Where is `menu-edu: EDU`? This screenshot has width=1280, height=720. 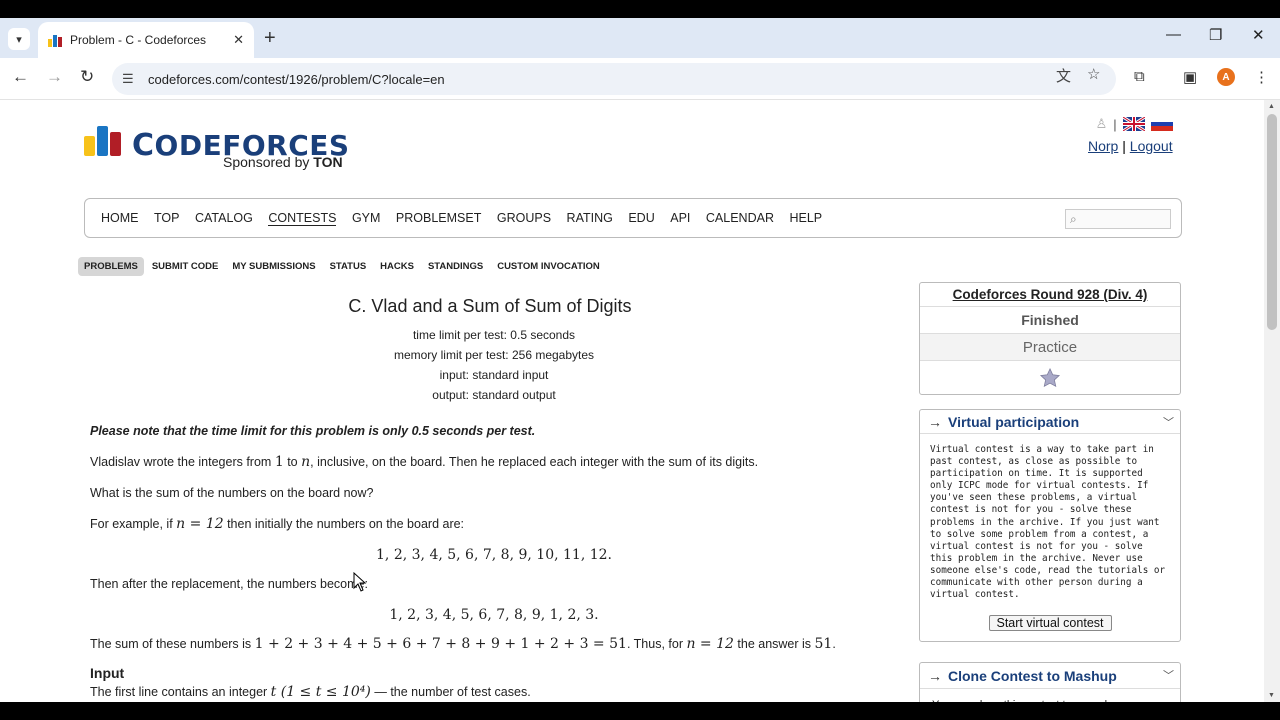
menu-edu: EDU is located at coordinates (641, 218).